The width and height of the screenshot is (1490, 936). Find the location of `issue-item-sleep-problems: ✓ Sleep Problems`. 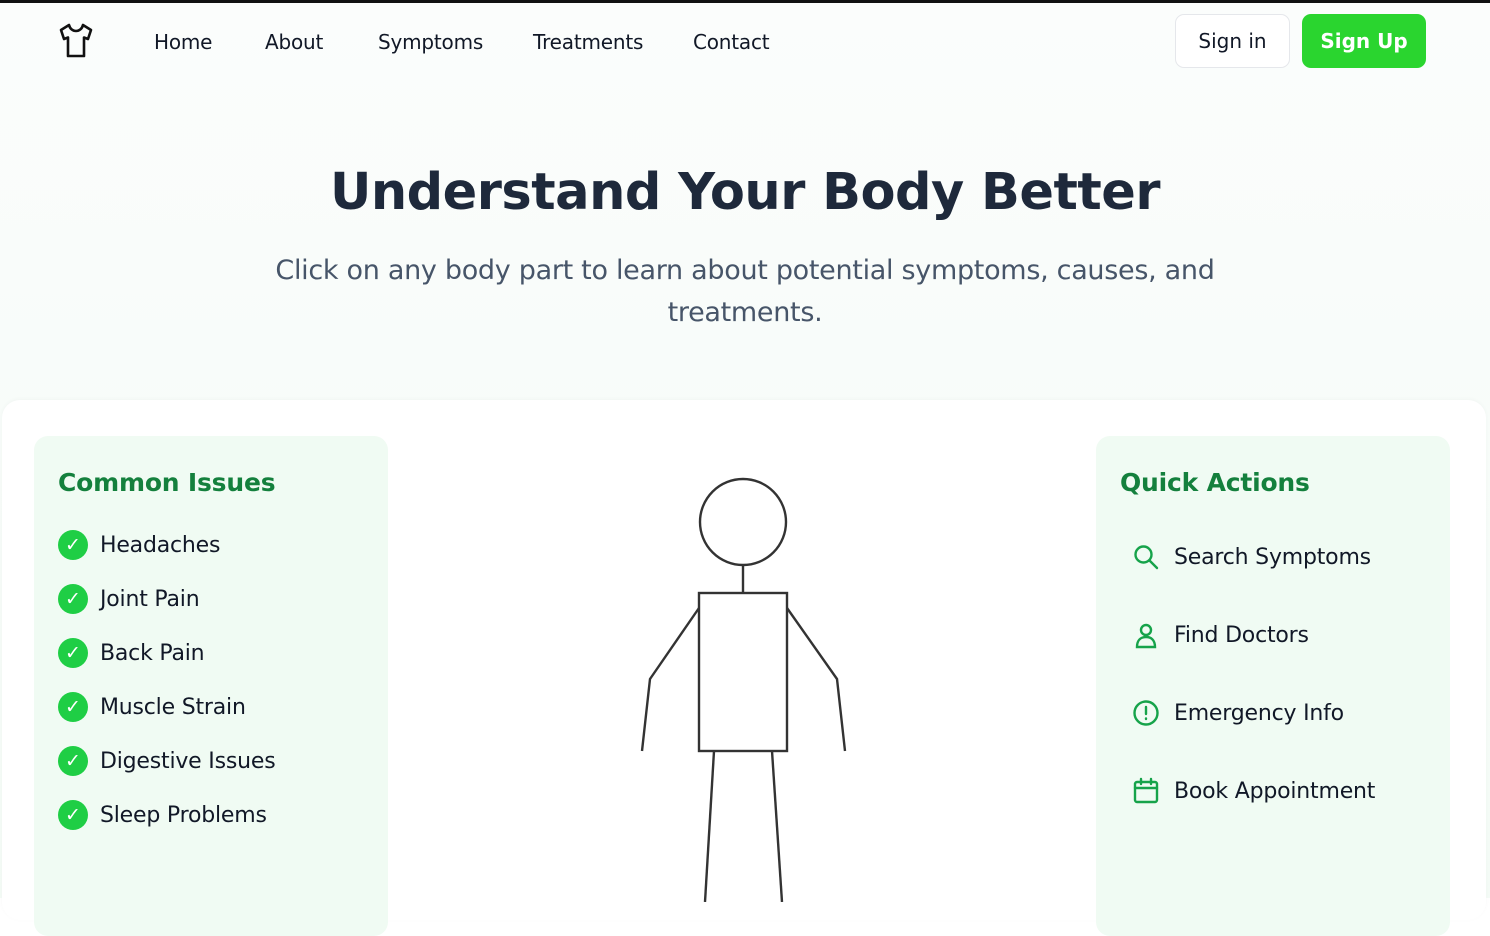

issue-item-sleep-problems: ✓ Sleep Problems is located at coordinates (162, 815).